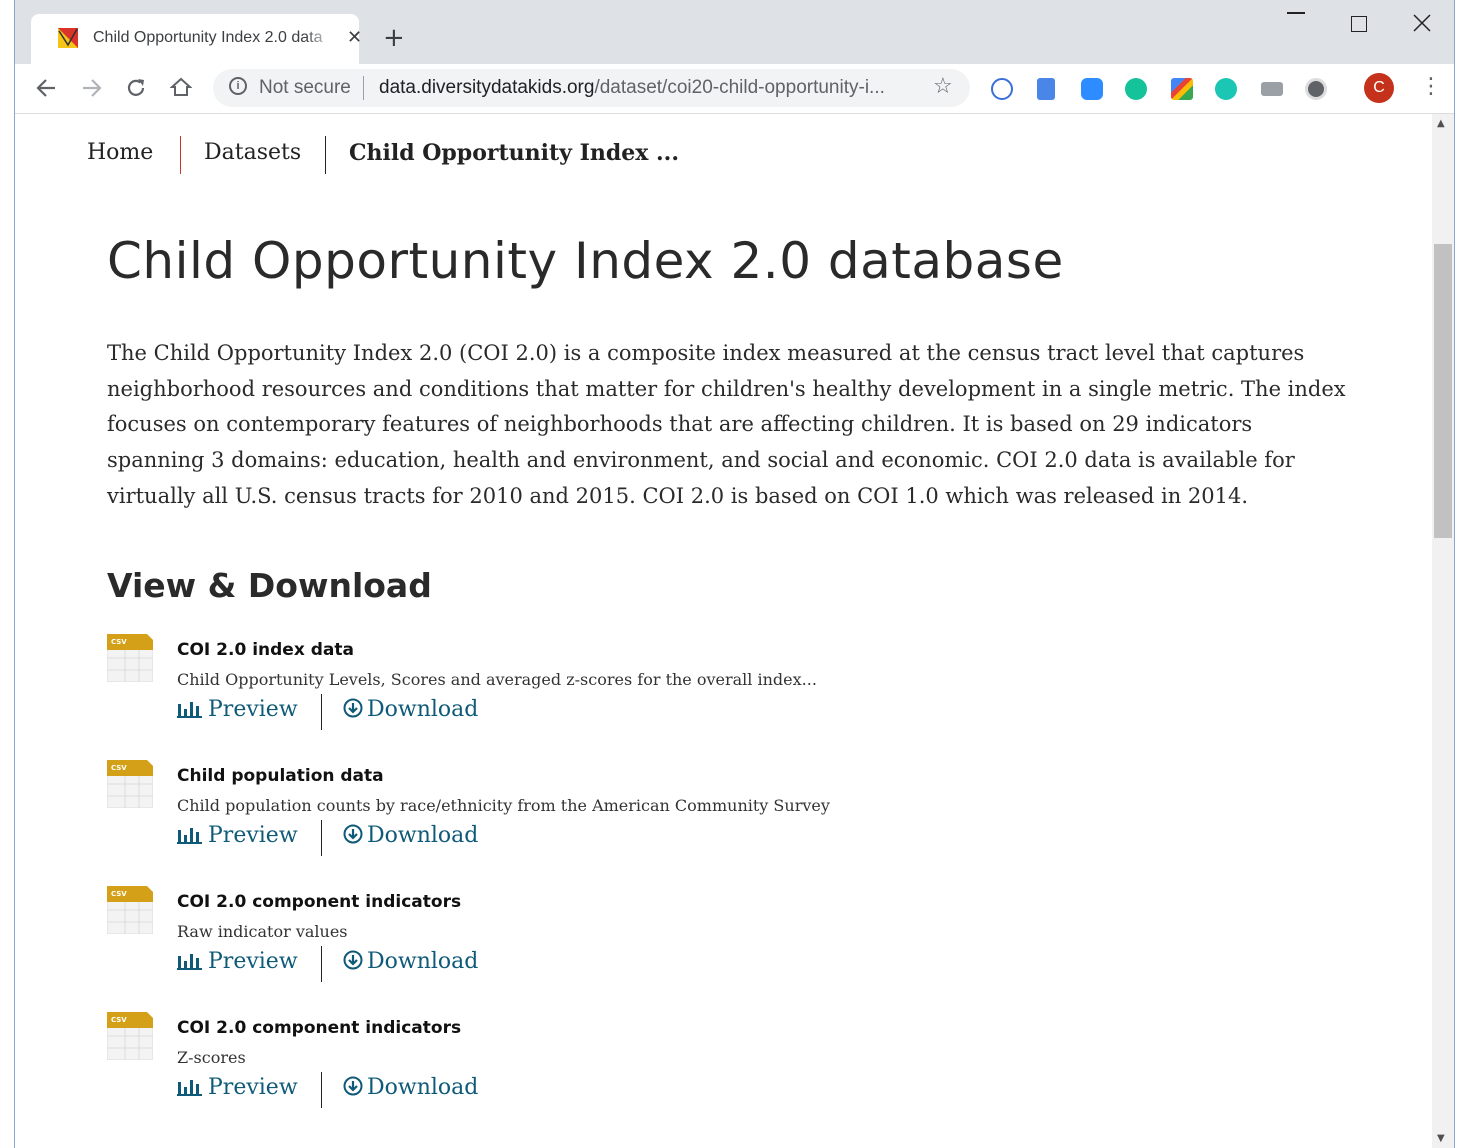 Image resolution: width=1463 pixels, height=1148 pixels. What do you see at coordinates (1379, 88) in the screenshot?
I see `profile-avatar: C` at bounding box center [1379, 88].